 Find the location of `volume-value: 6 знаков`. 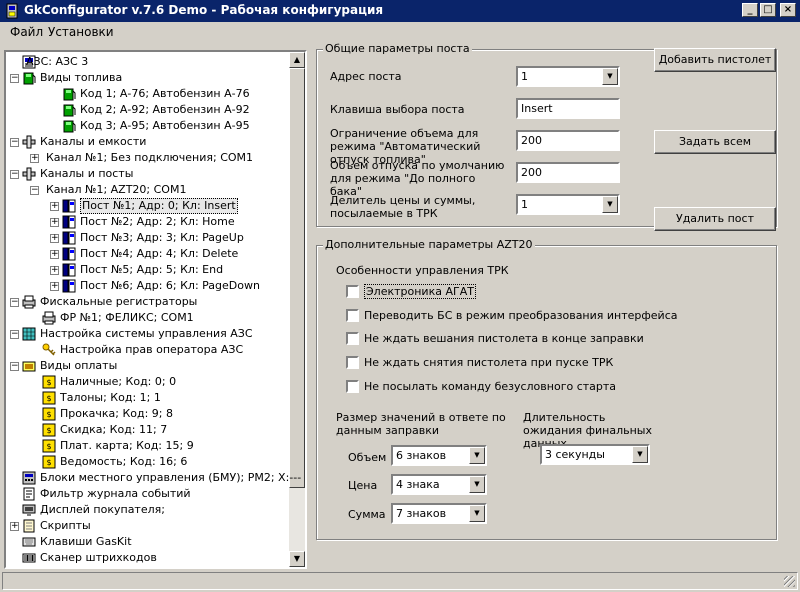

volume-value: 6 знаков is located at coordinates (421, 455).